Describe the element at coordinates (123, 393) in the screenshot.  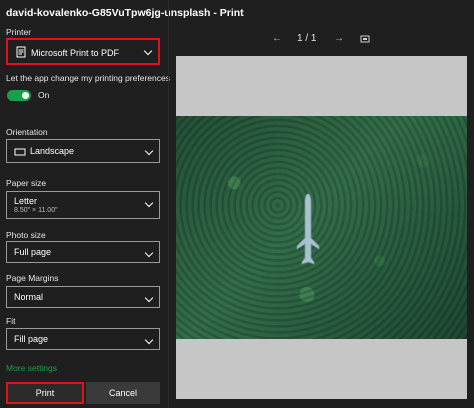
I see `cancel-button: Cancel` at that location.